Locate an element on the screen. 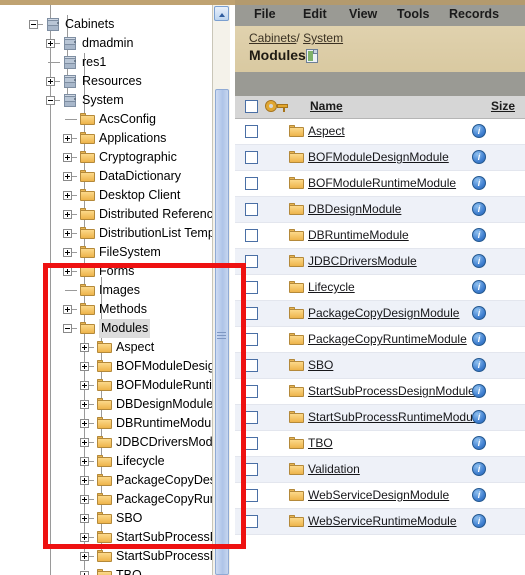 This screenshot has height=575, width=525. file-name-link: TBO is located at coordinates (320, 443).